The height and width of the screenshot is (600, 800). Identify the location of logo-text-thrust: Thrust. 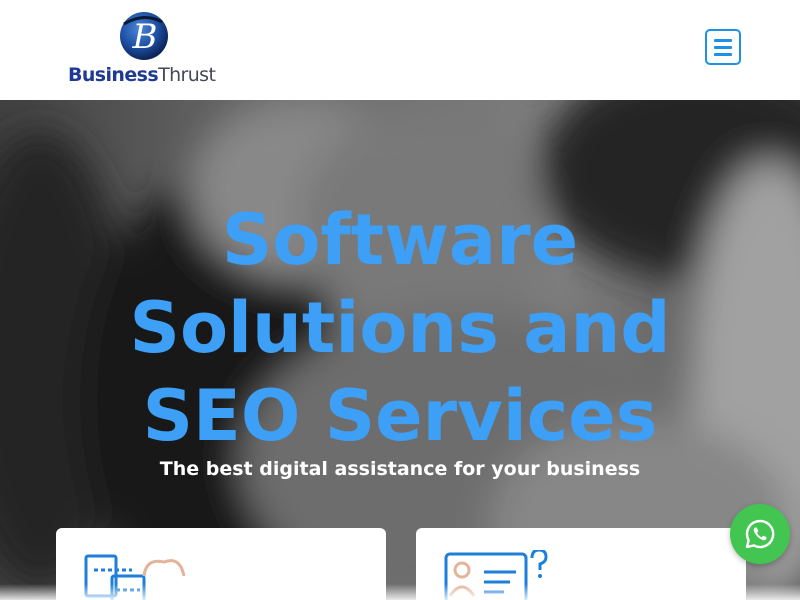
(187, 75).